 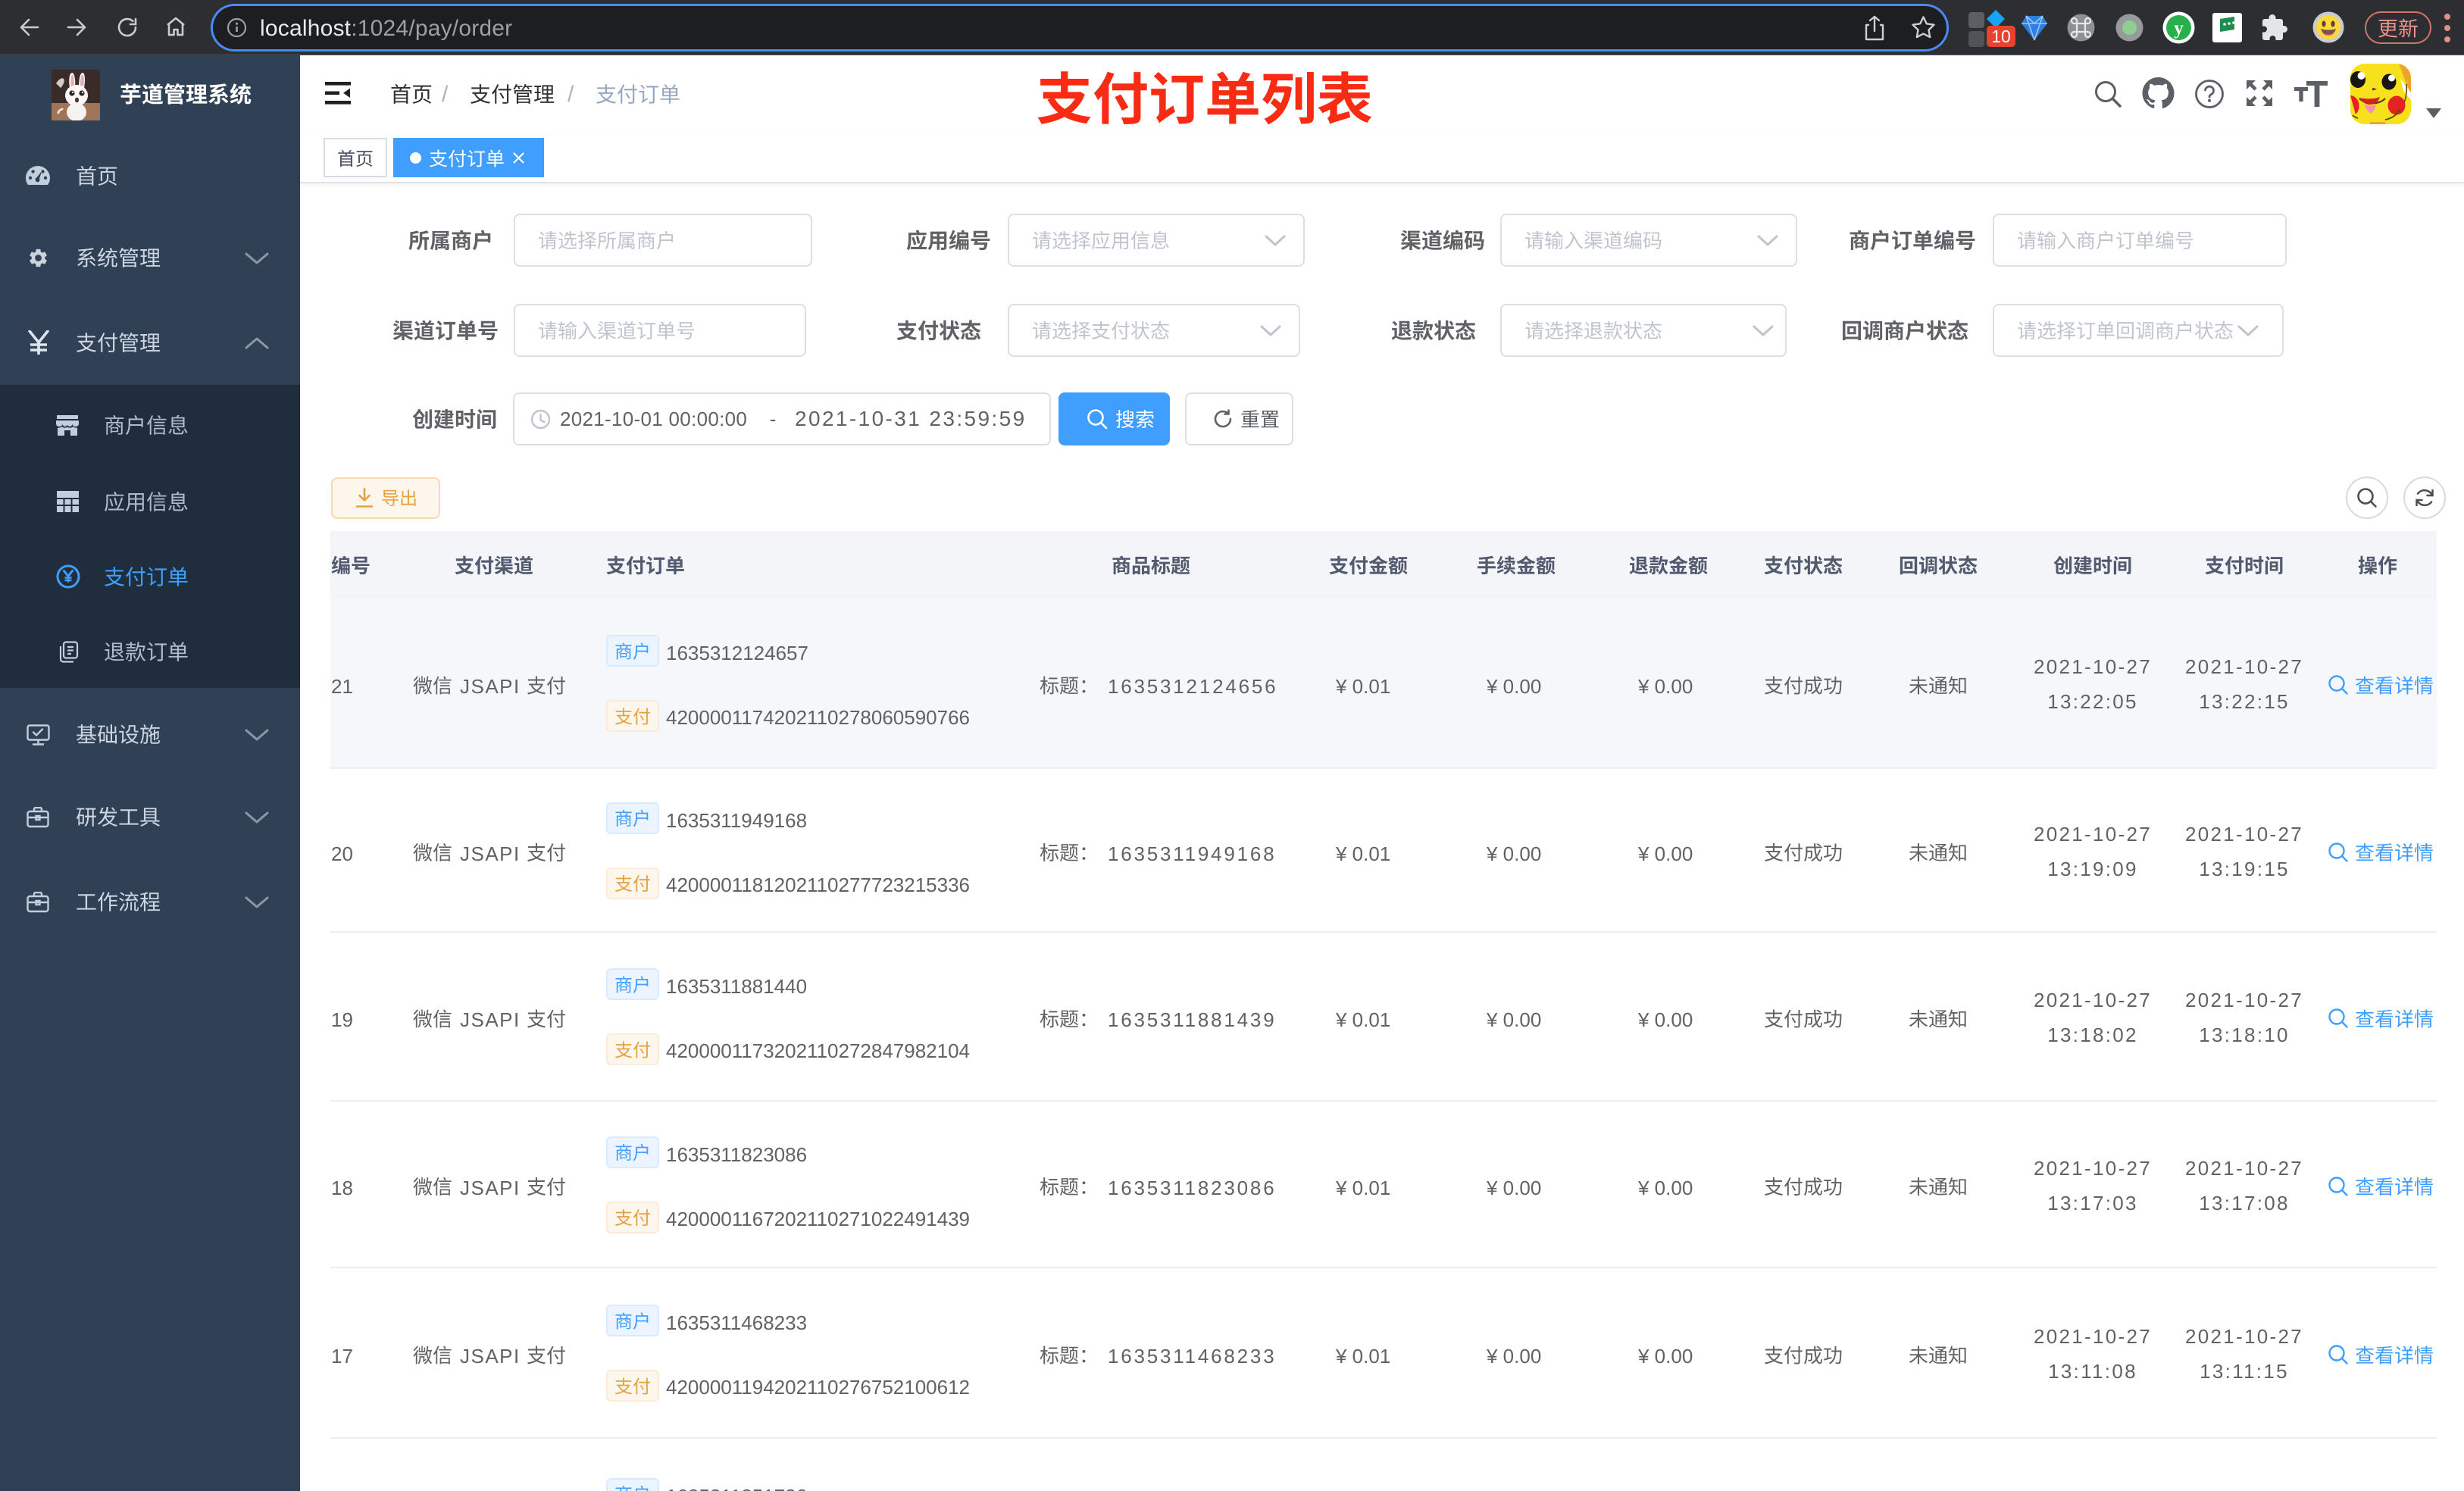 I want to click on svg-text: y, so click(x=2179, y=28).